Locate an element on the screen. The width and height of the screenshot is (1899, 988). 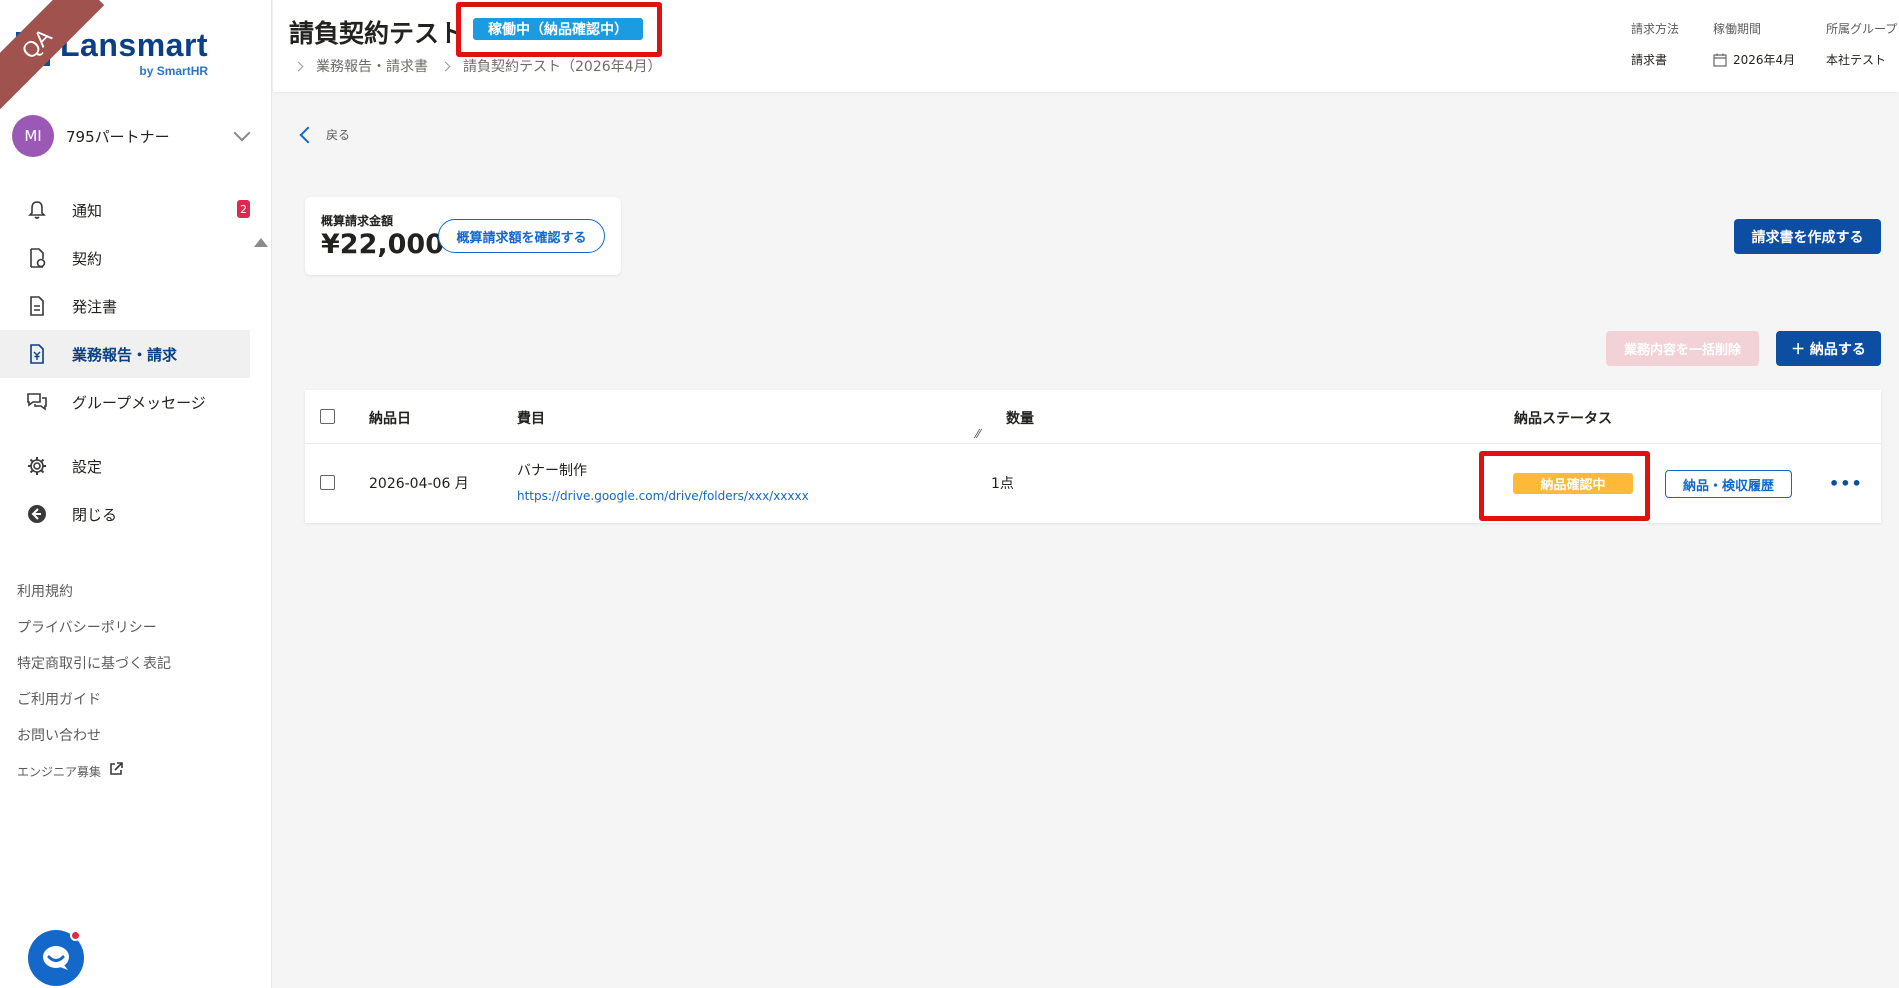
chat-bubbles-icon is located at coordinates (37, 402).